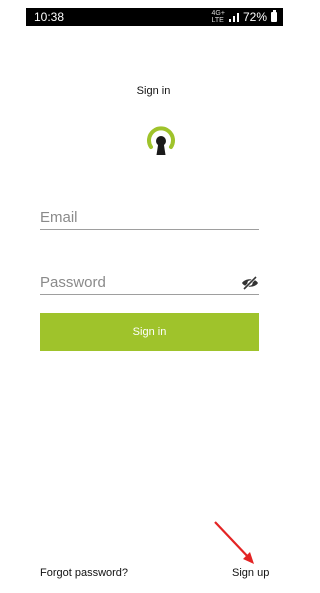 The image size is (320, 593). I want to click on email-field, so click(149, 214).